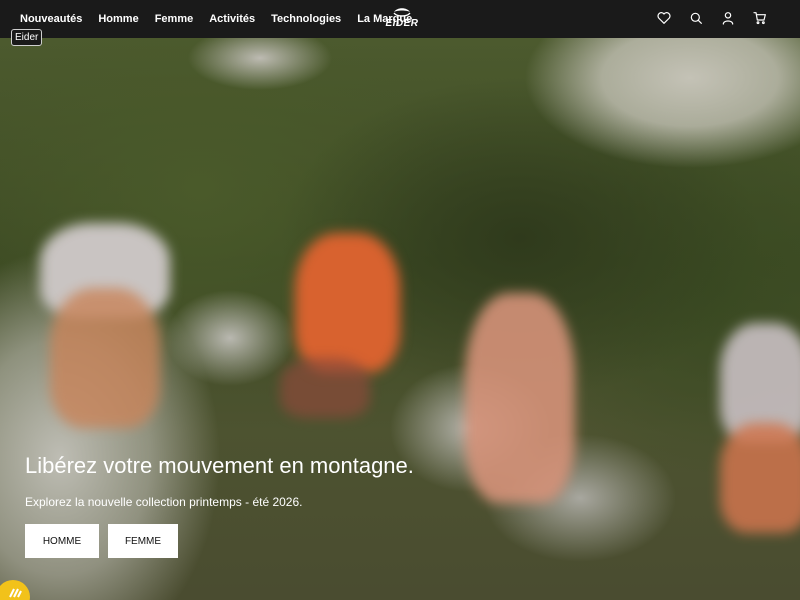 Image resolution: width=800 pixels, height=600 pixels. What do you see at coordinates (51, 19) in the screenshot?
I see `nav-item-nouveautes: Nouveautés` at bounding box center [51, 19].